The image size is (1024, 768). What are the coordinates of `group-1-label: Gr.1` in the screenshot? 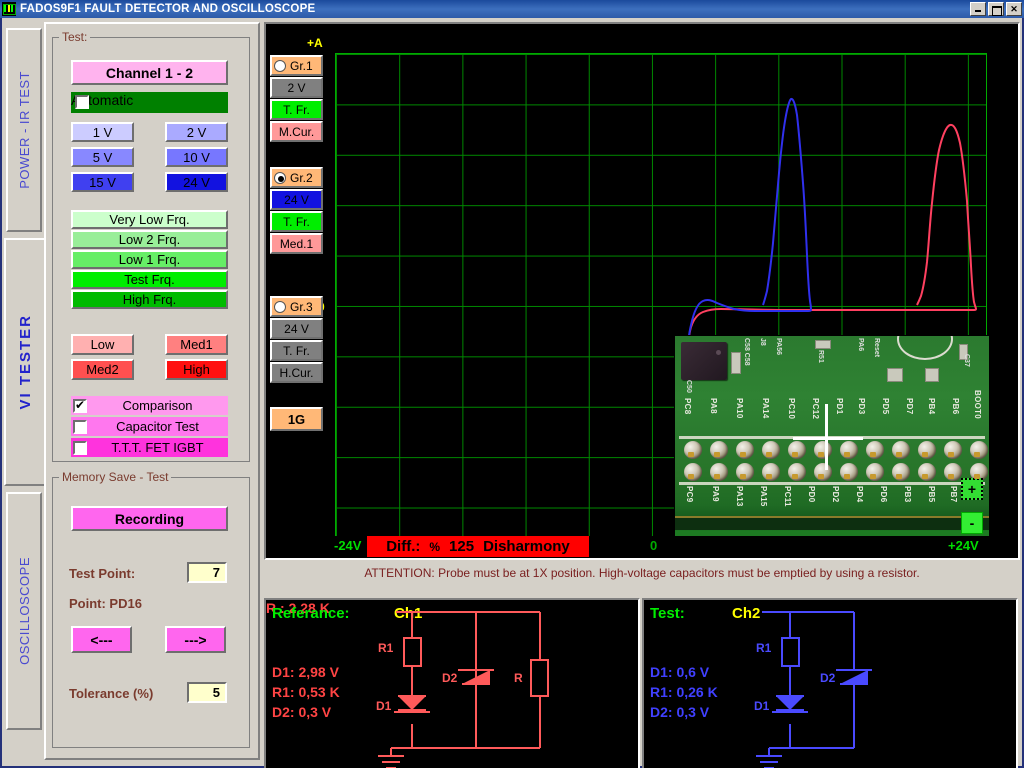 It's located at (301, 65).